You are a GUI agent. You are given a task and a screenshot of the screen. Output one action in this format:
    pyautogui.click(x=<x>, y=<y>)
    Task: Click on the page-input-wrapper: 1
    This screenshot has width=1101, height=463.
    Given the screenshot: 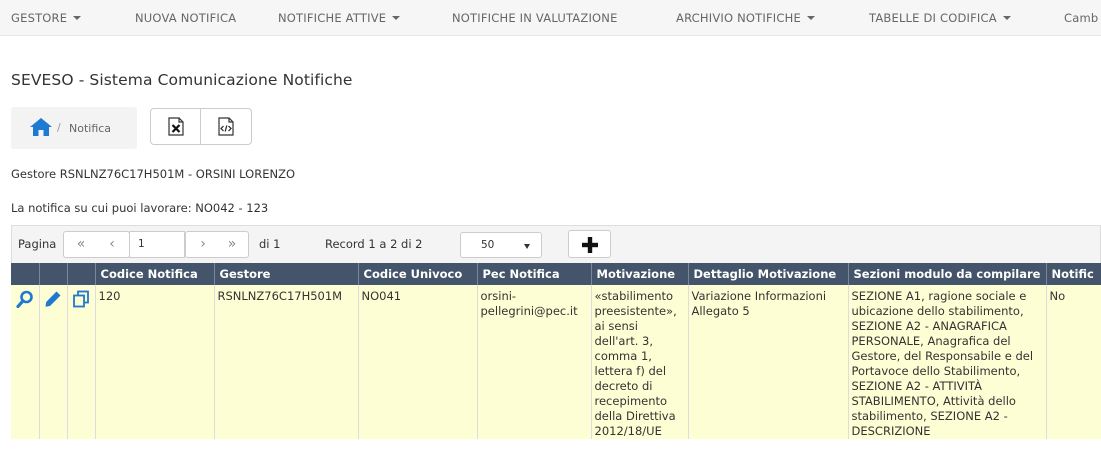 What is the action you would take?
    pyautogui.click(x=157, y=244)
    